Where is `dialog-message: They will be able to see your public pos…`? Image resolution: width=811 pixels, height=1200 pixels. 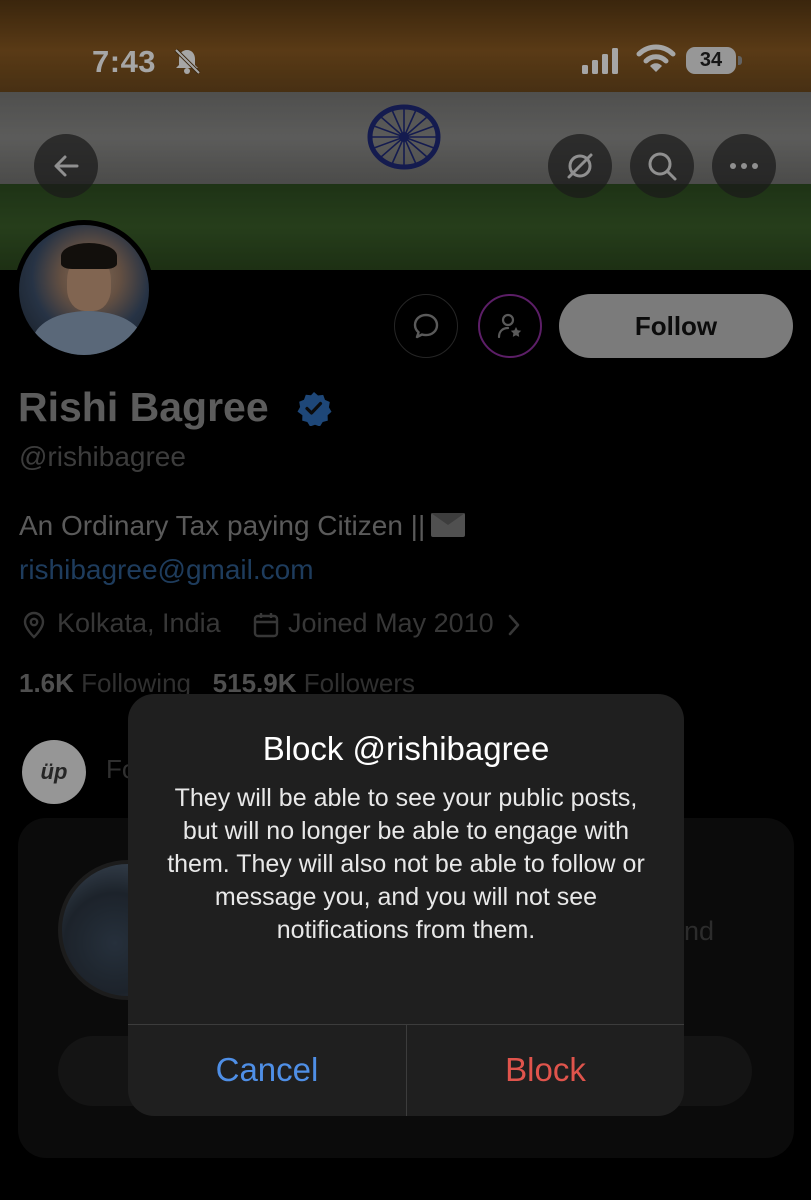
dialog-message: They will be able to see your public pos… is located at coordinates (406, 864).